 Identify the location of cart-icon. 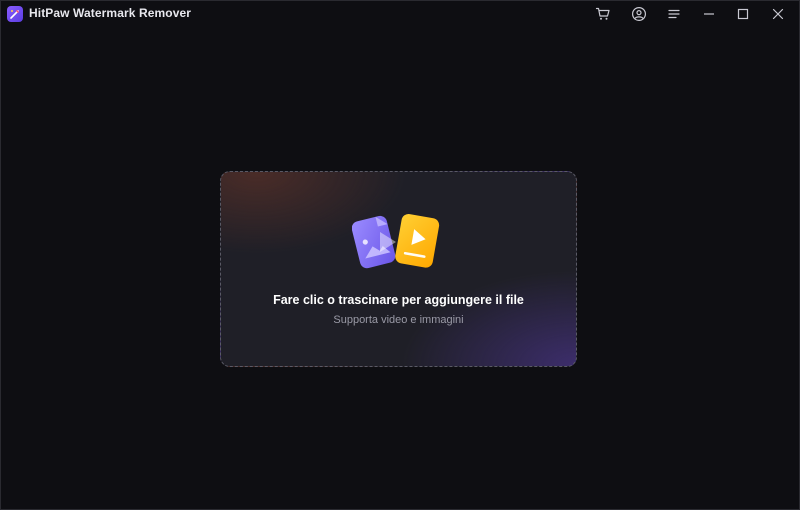
(602, 13).